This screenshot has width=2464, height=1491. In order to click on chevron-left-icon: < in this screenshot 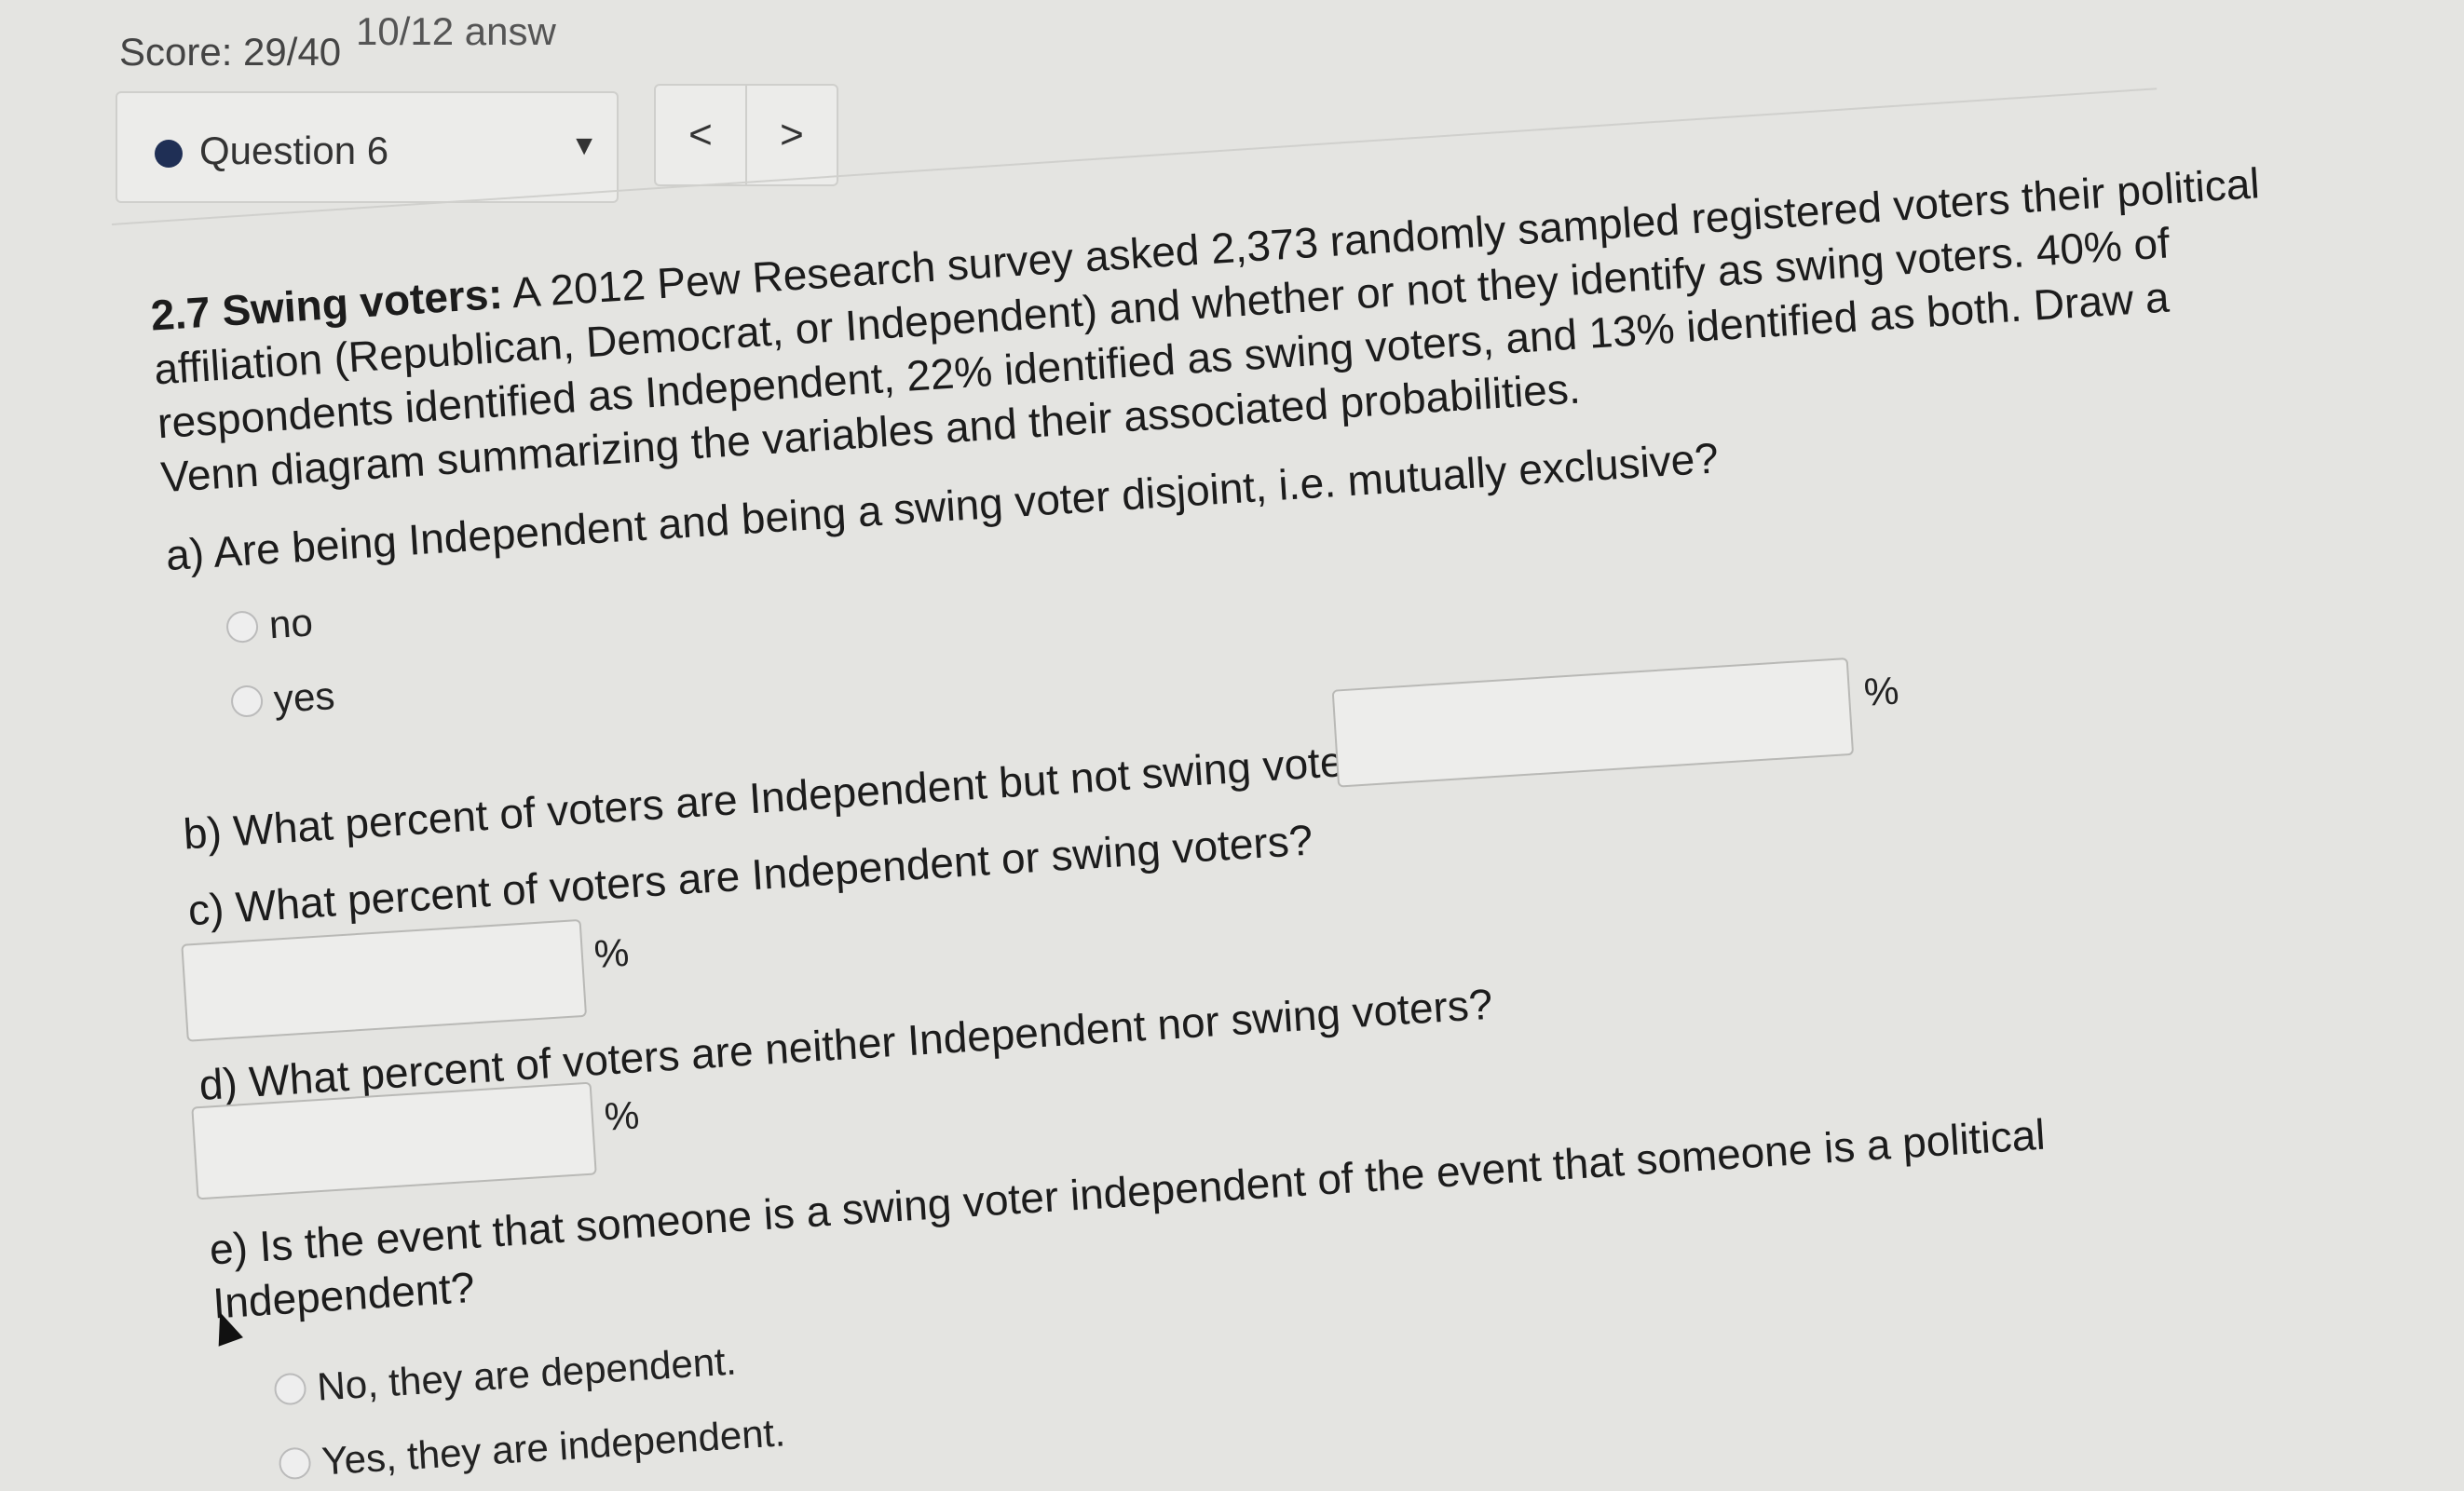, I will do `click(700, 134)`.